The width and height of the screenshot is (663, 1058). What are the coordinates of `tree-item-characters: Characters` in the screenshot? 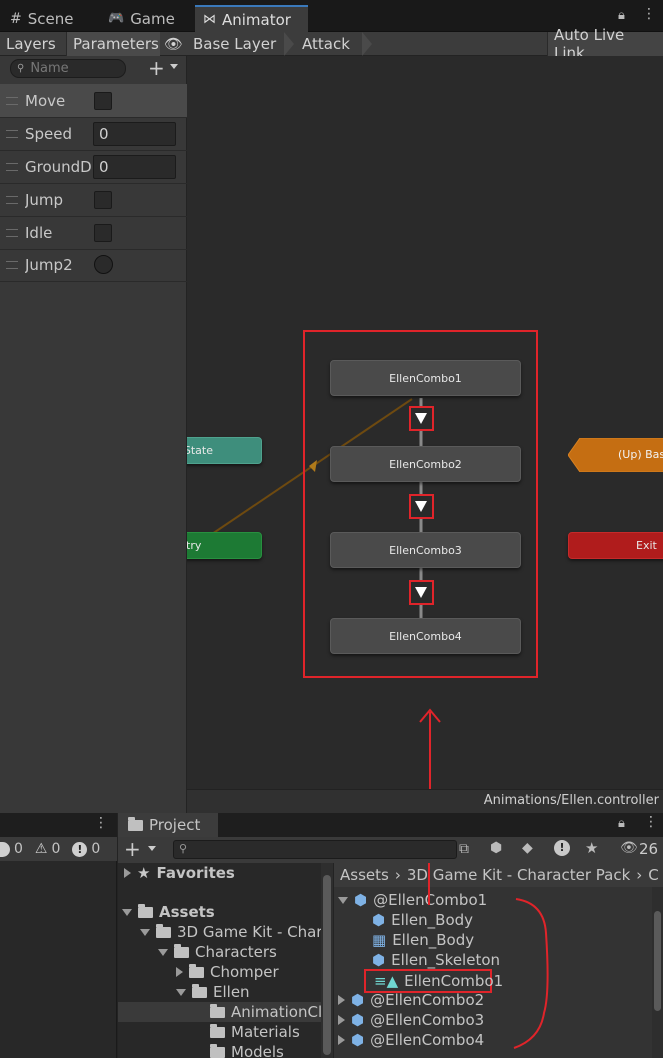 It's located at (217, 952).